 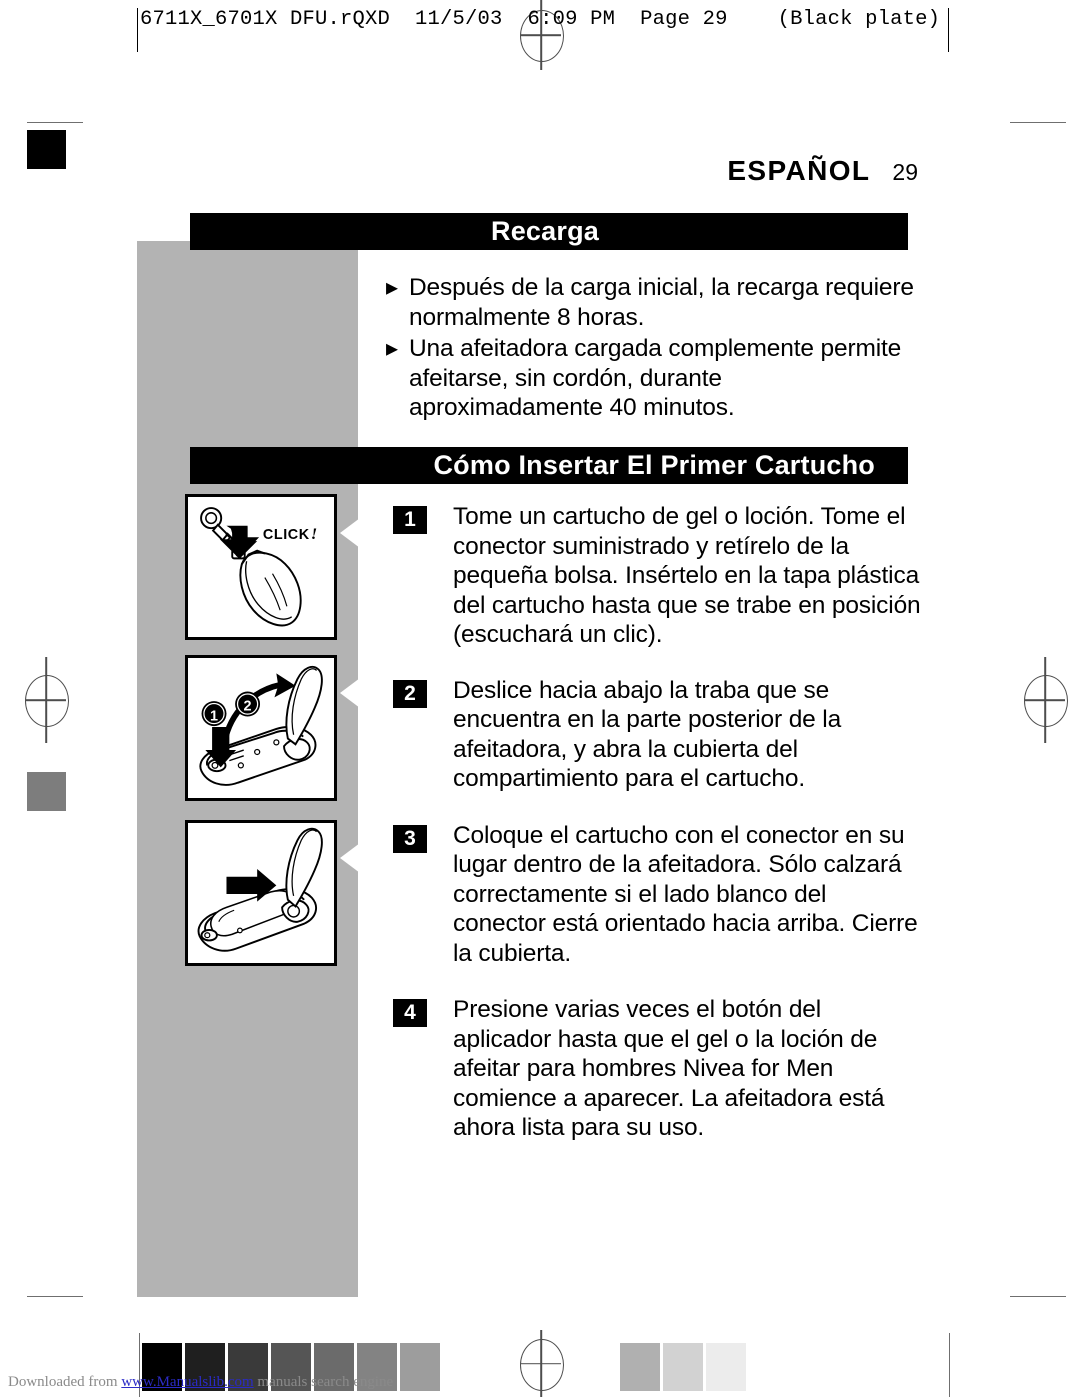 What do you see at coordinates (314, 533) in the screenshot?
I see `figure-caption-exclamation: !` at bounding box center [314, 533].